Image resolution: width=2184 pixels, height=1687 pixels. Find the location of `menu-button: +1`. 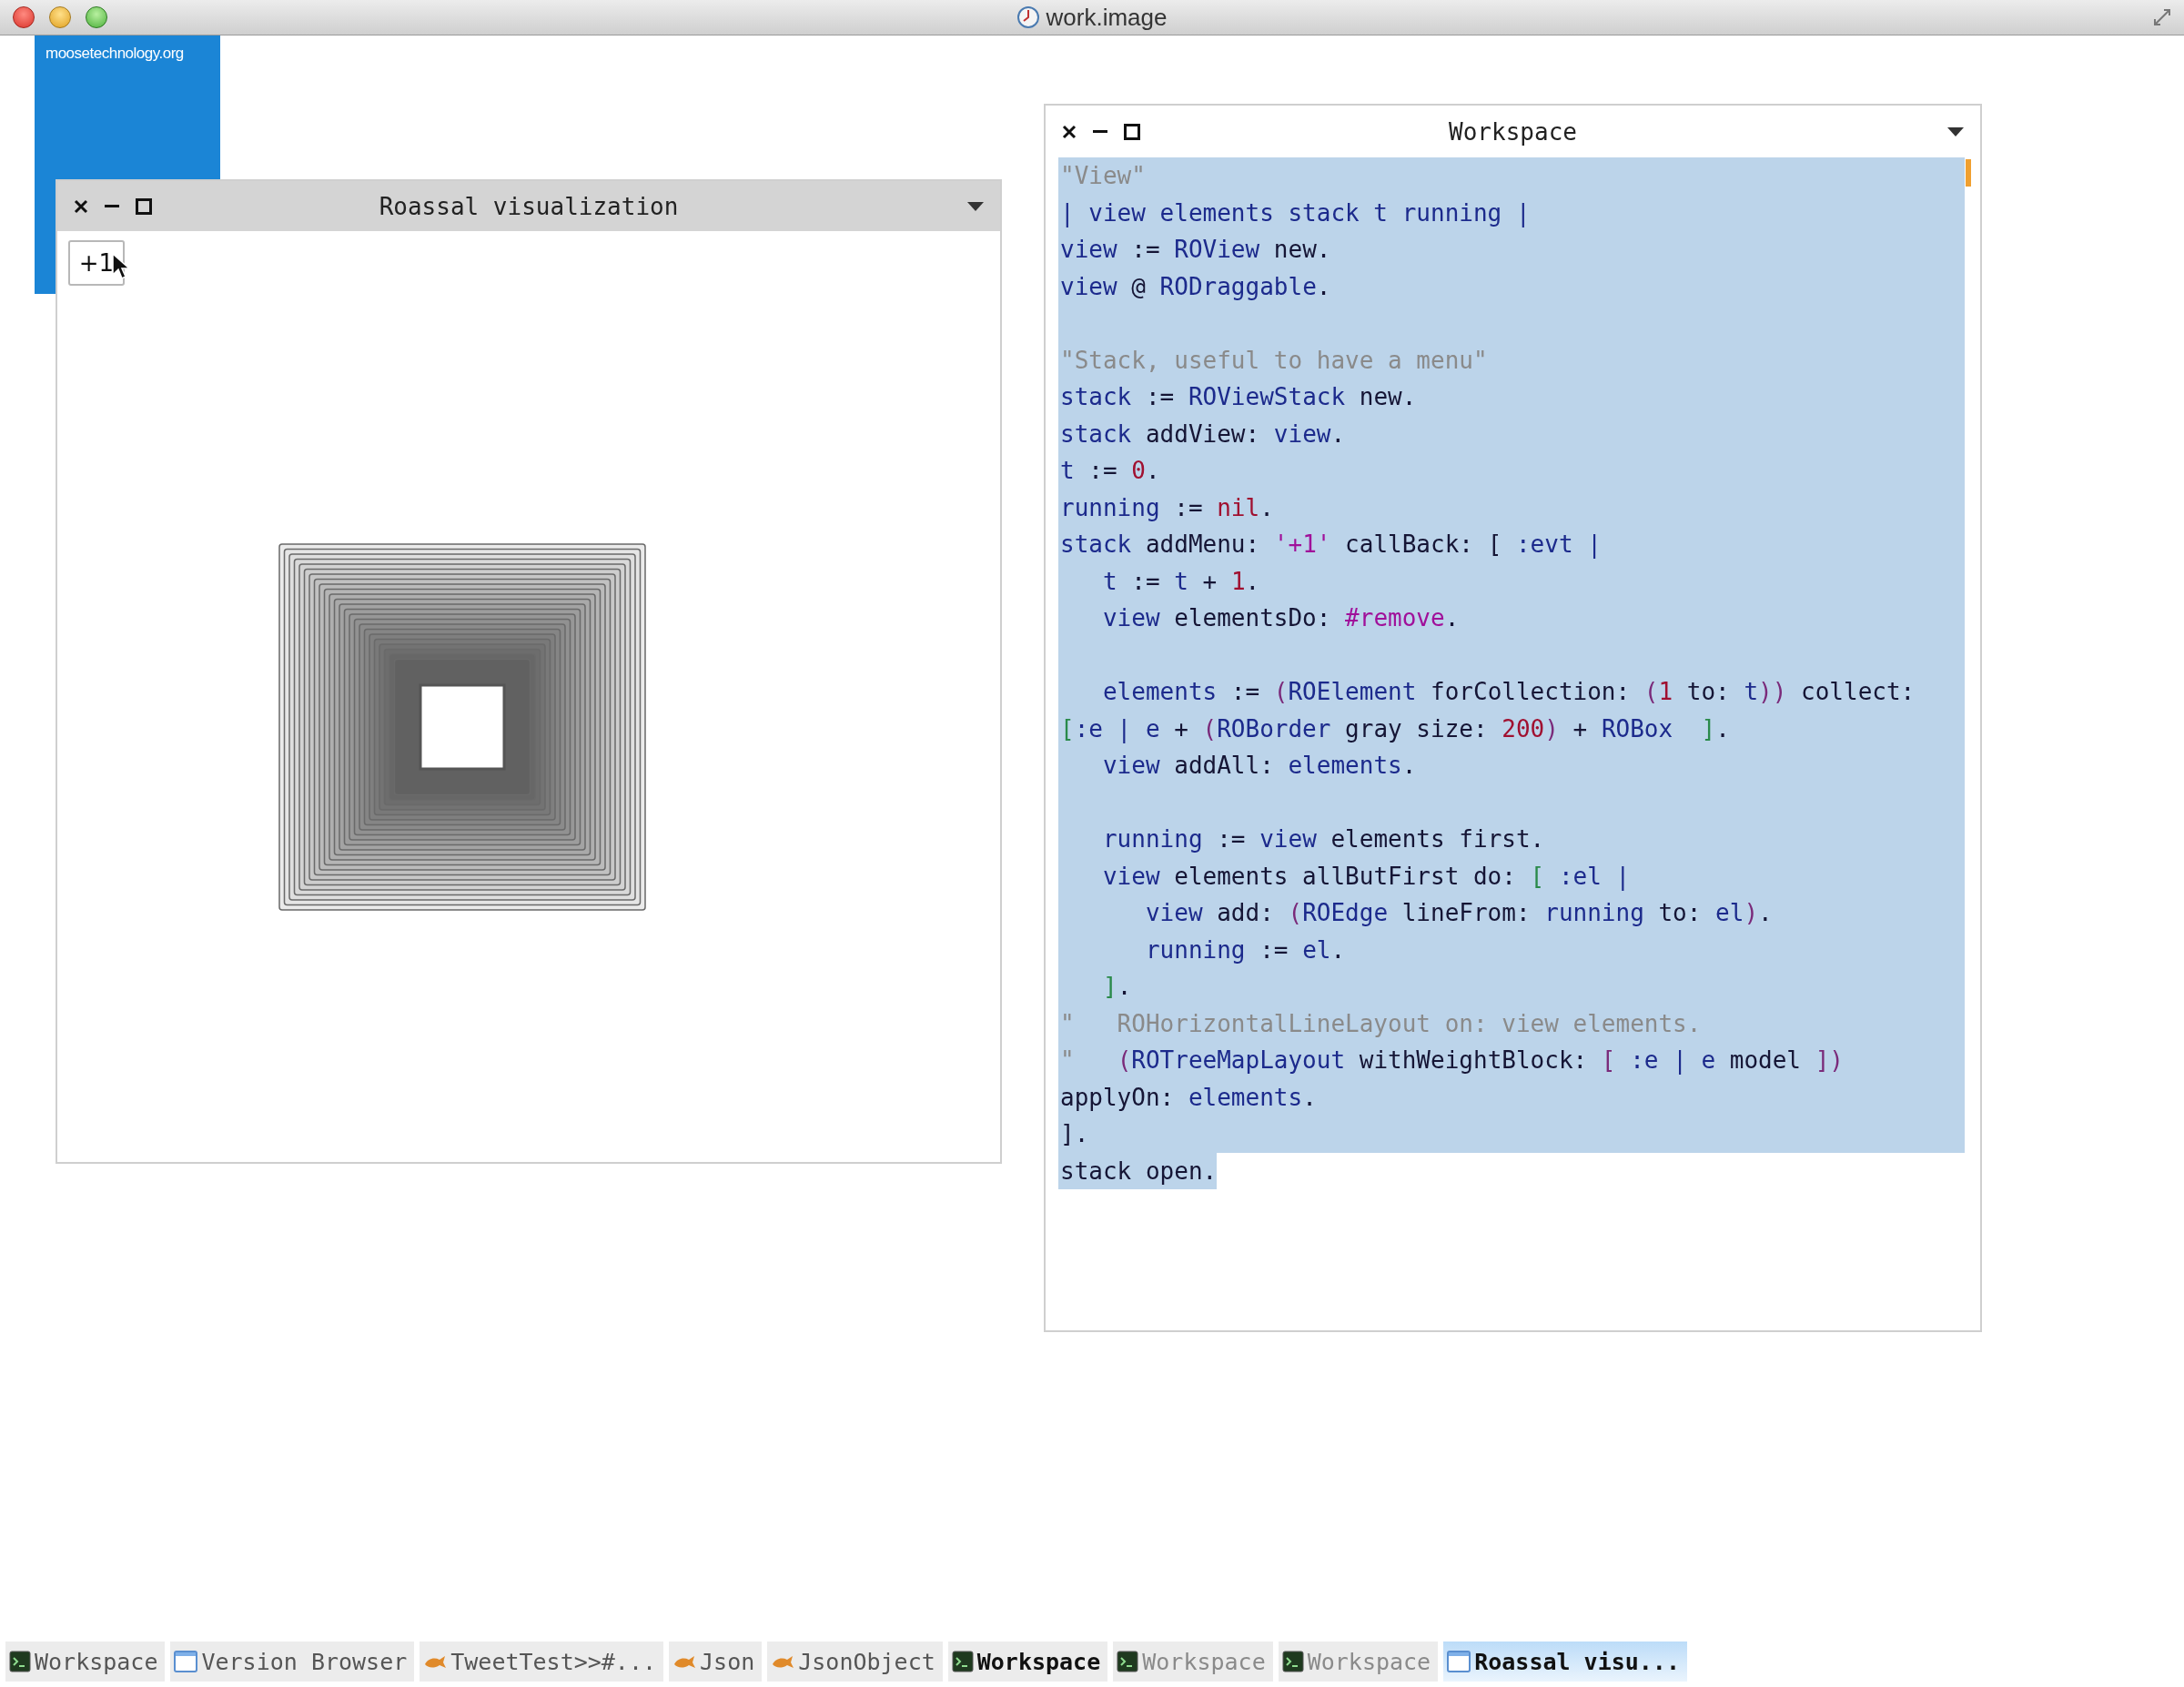

menu-button: +1 is located at coordinates (97, 263).